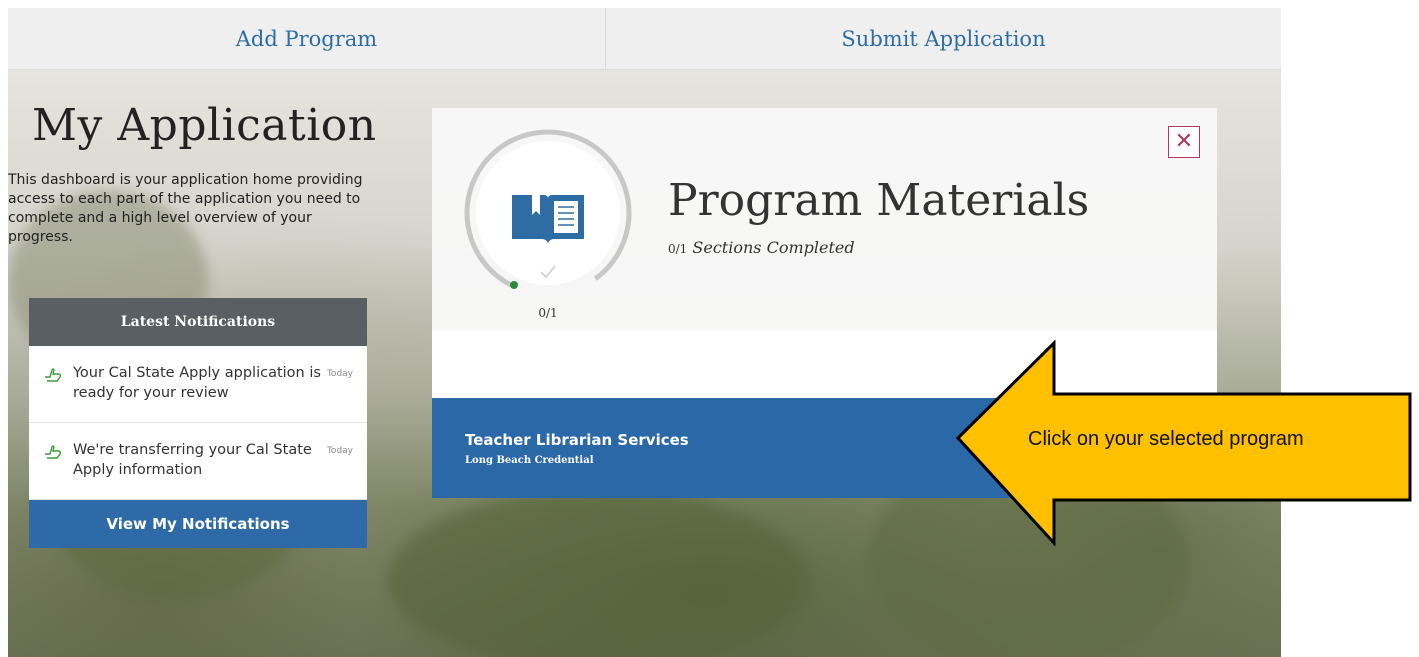 The height and width of the screenshot is (657, 1419). What do you see at coordinates (678, 249) in the screenshot?
I see `completed-fraction: 0/1` at bounding box center [678, 249].